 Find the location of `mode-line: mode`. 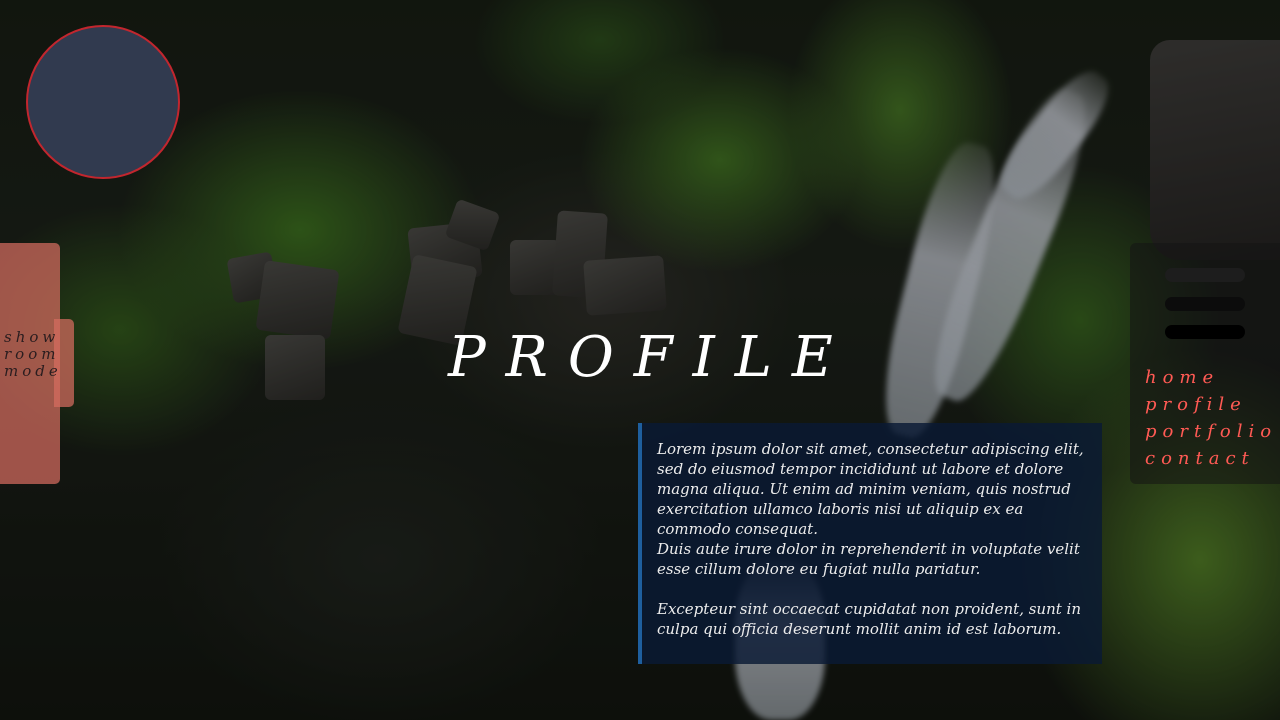

mode-line: mode is located at coordinates (33, 371).